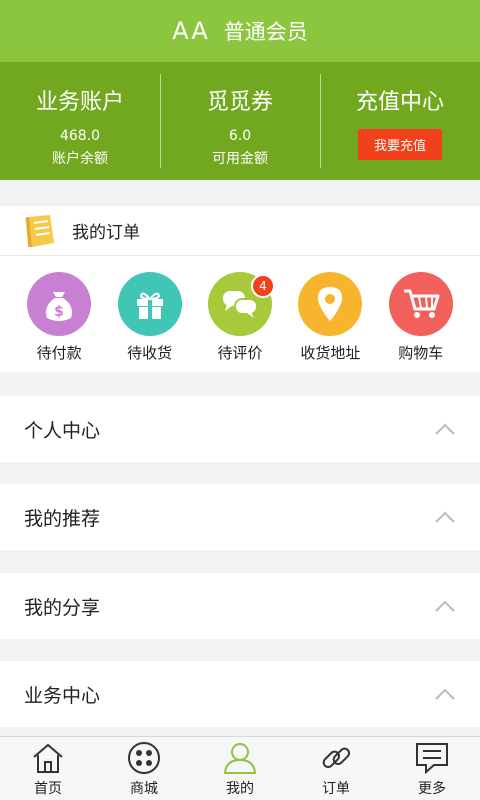 Image resolution: width=480 pixels, height=800 pixels. I want to click on business-account-value: 468.0, so click(80, 136).